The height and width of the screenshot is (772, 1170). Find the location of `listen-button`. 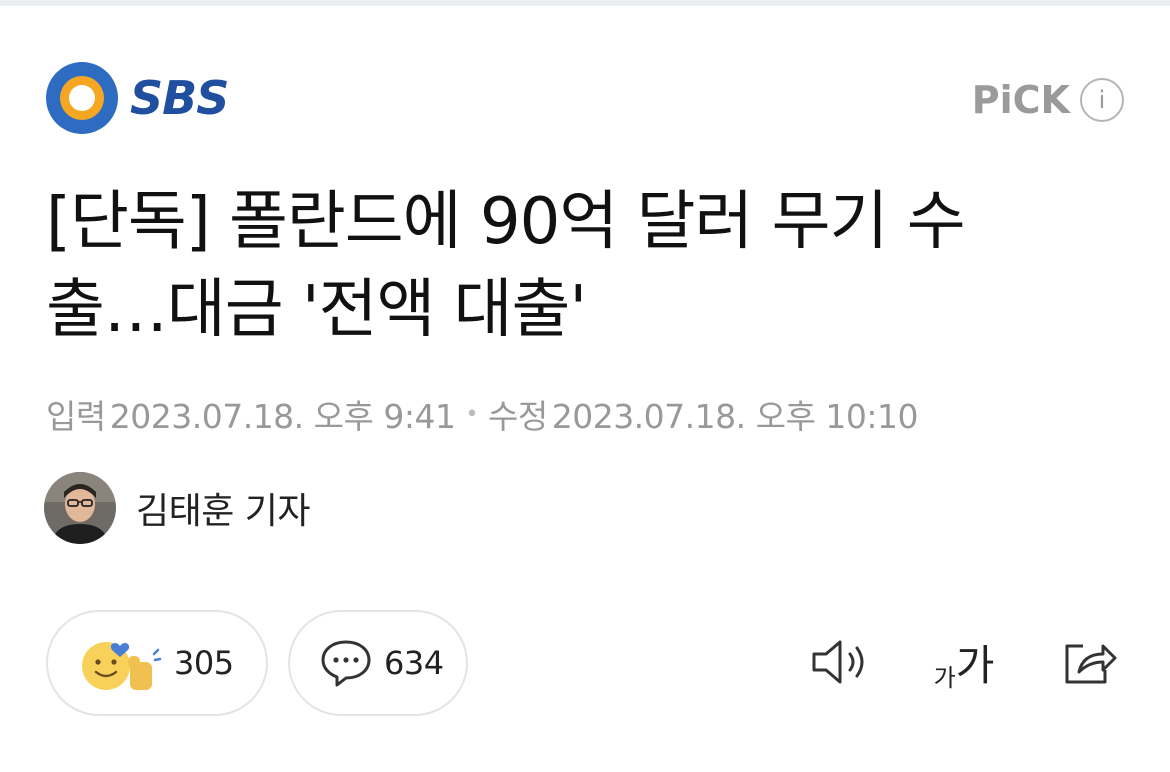

listen-button is located at coordinates (841, 662).